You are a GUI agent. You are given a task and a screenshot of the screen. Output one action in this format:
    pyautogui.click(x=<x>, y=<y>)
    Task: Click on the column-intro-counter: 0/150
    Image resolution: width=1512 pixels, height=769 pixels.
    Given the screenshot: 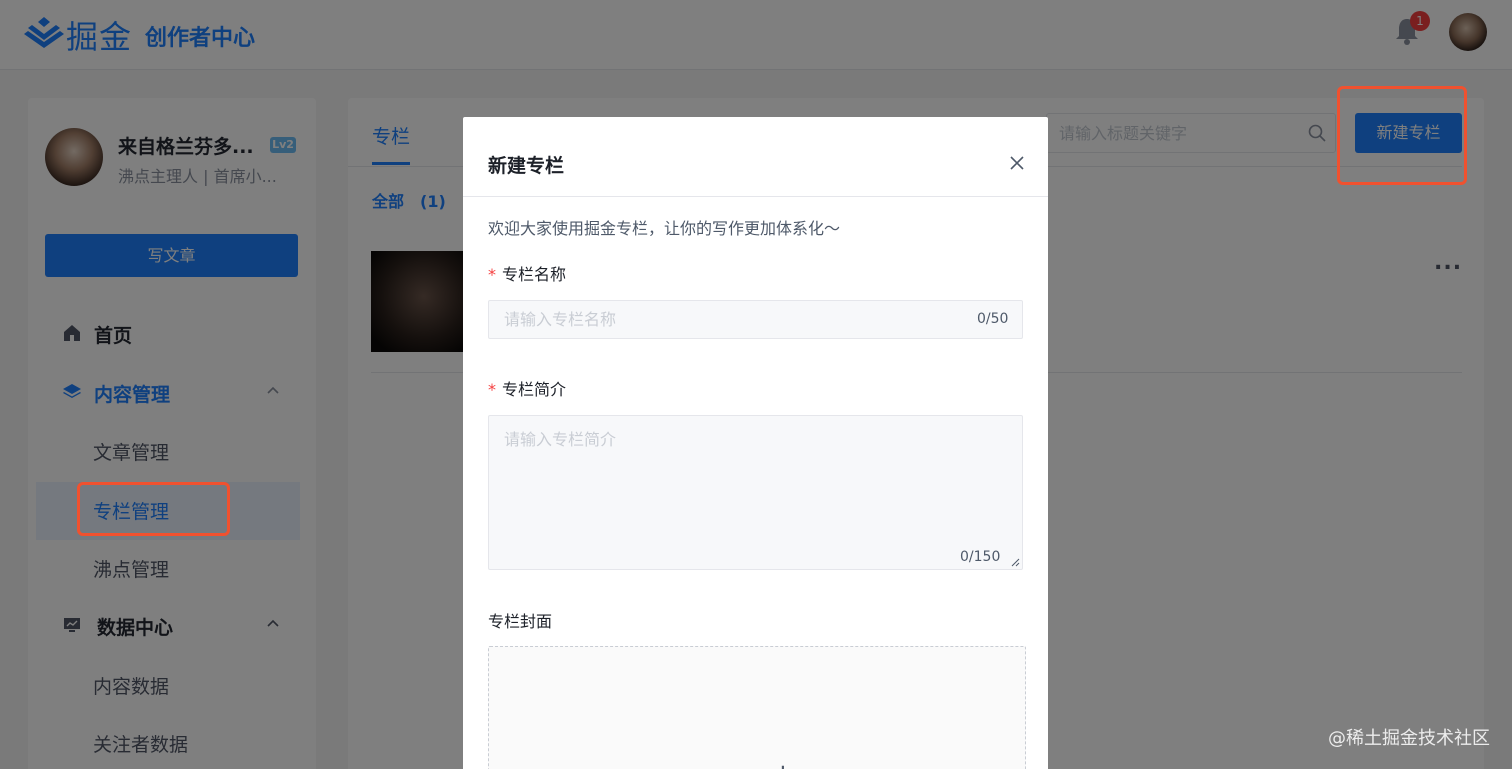 What is the action you would take?
    pyautogui.click(x=980, y=557)
    